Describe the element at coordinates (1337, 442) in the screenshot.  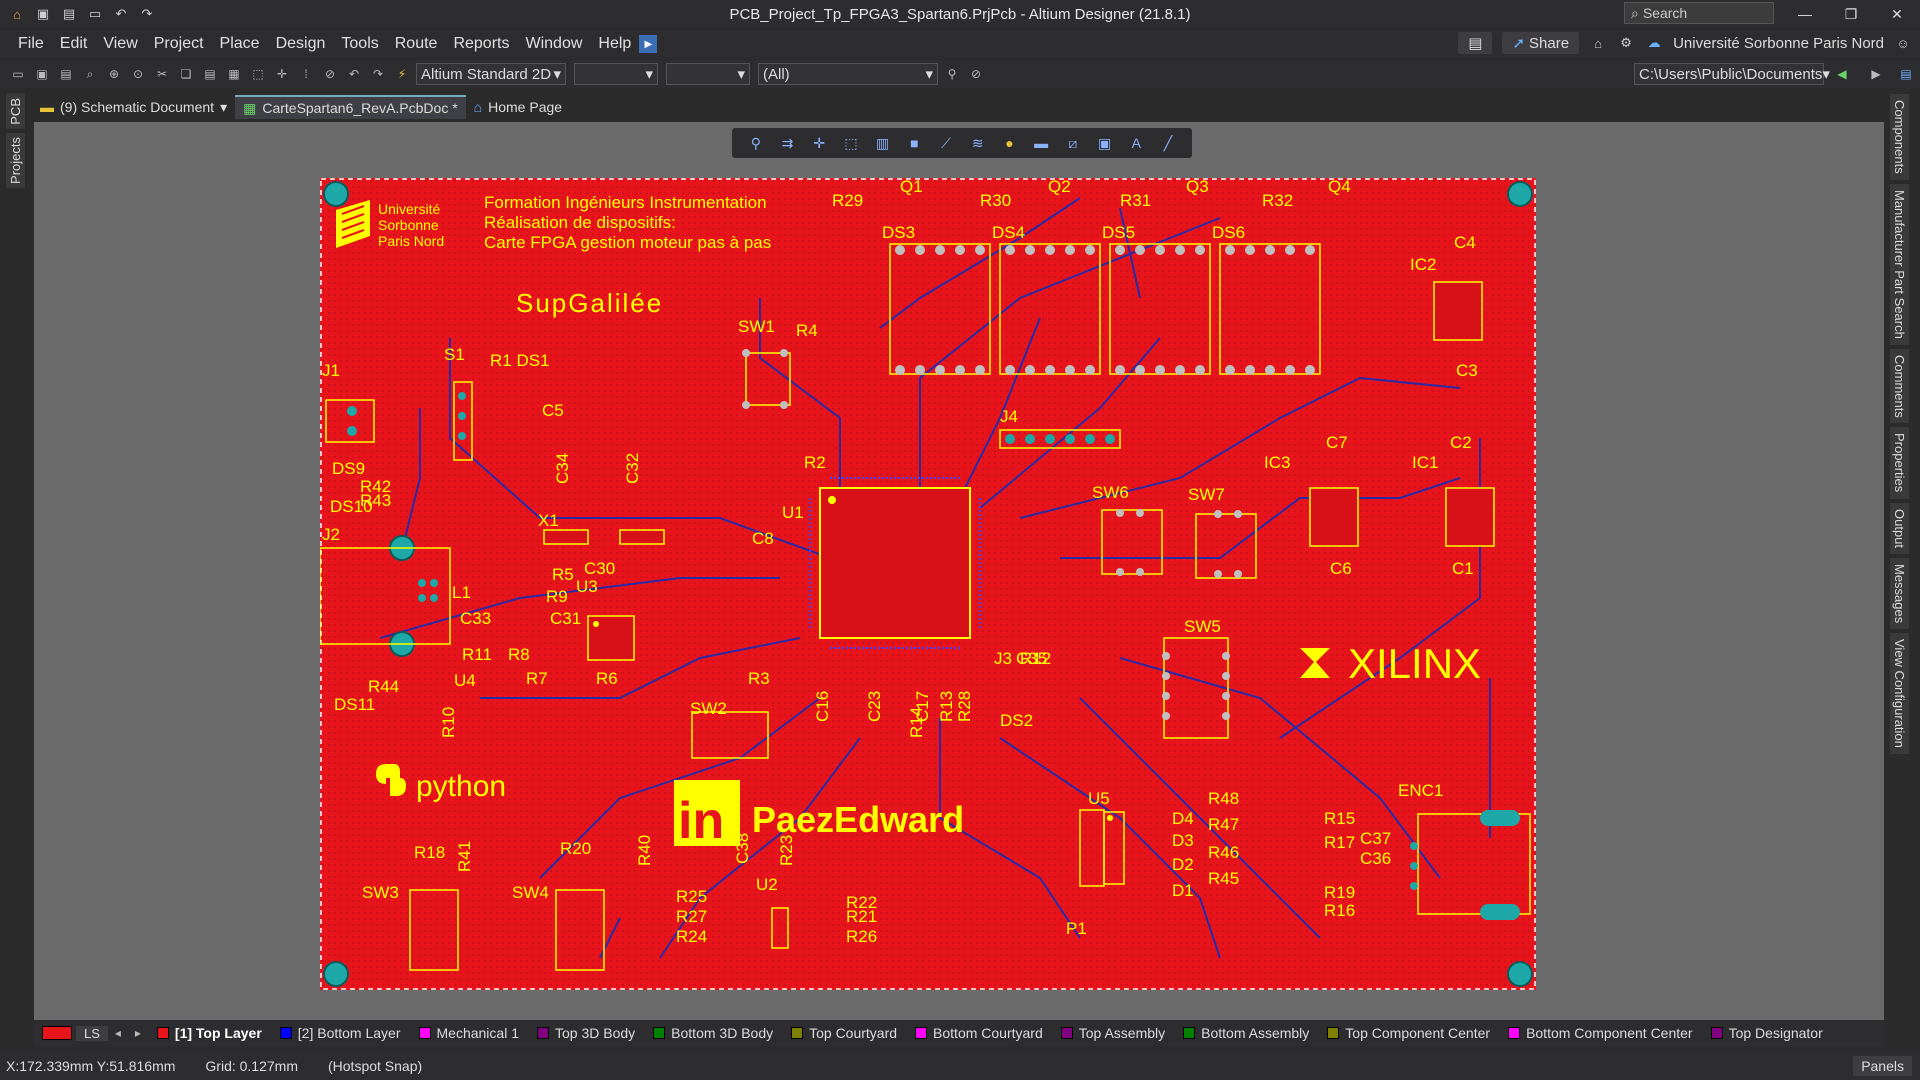
I see `designator-c7: C7` at that location.